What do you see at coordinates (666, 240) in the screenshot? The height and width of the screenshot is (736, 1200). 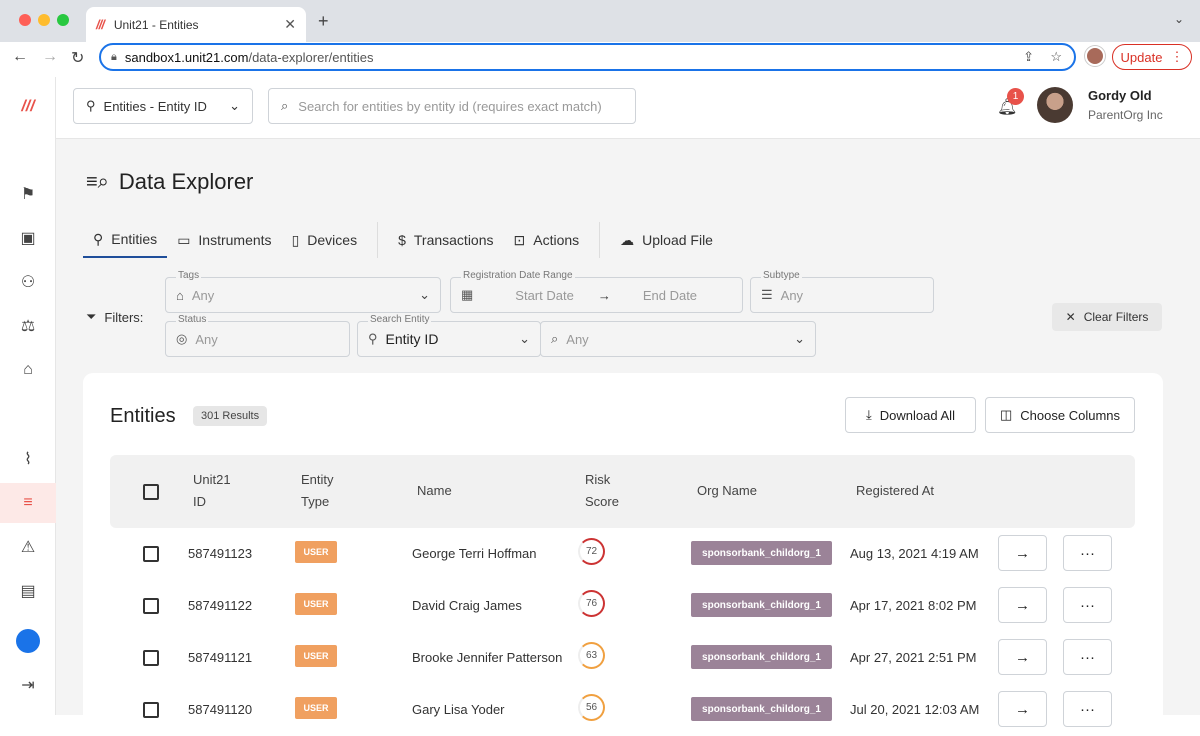 I see `tab-upload-file: ☁ Upload File` at bounding box center [666, 240].